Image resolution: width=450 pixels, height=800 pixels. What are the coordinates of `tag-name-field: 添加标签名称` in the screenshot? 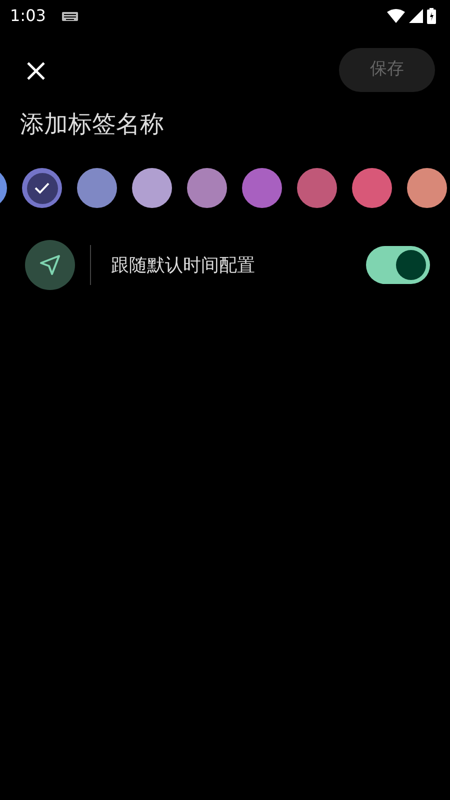 It's located at (225, 124).